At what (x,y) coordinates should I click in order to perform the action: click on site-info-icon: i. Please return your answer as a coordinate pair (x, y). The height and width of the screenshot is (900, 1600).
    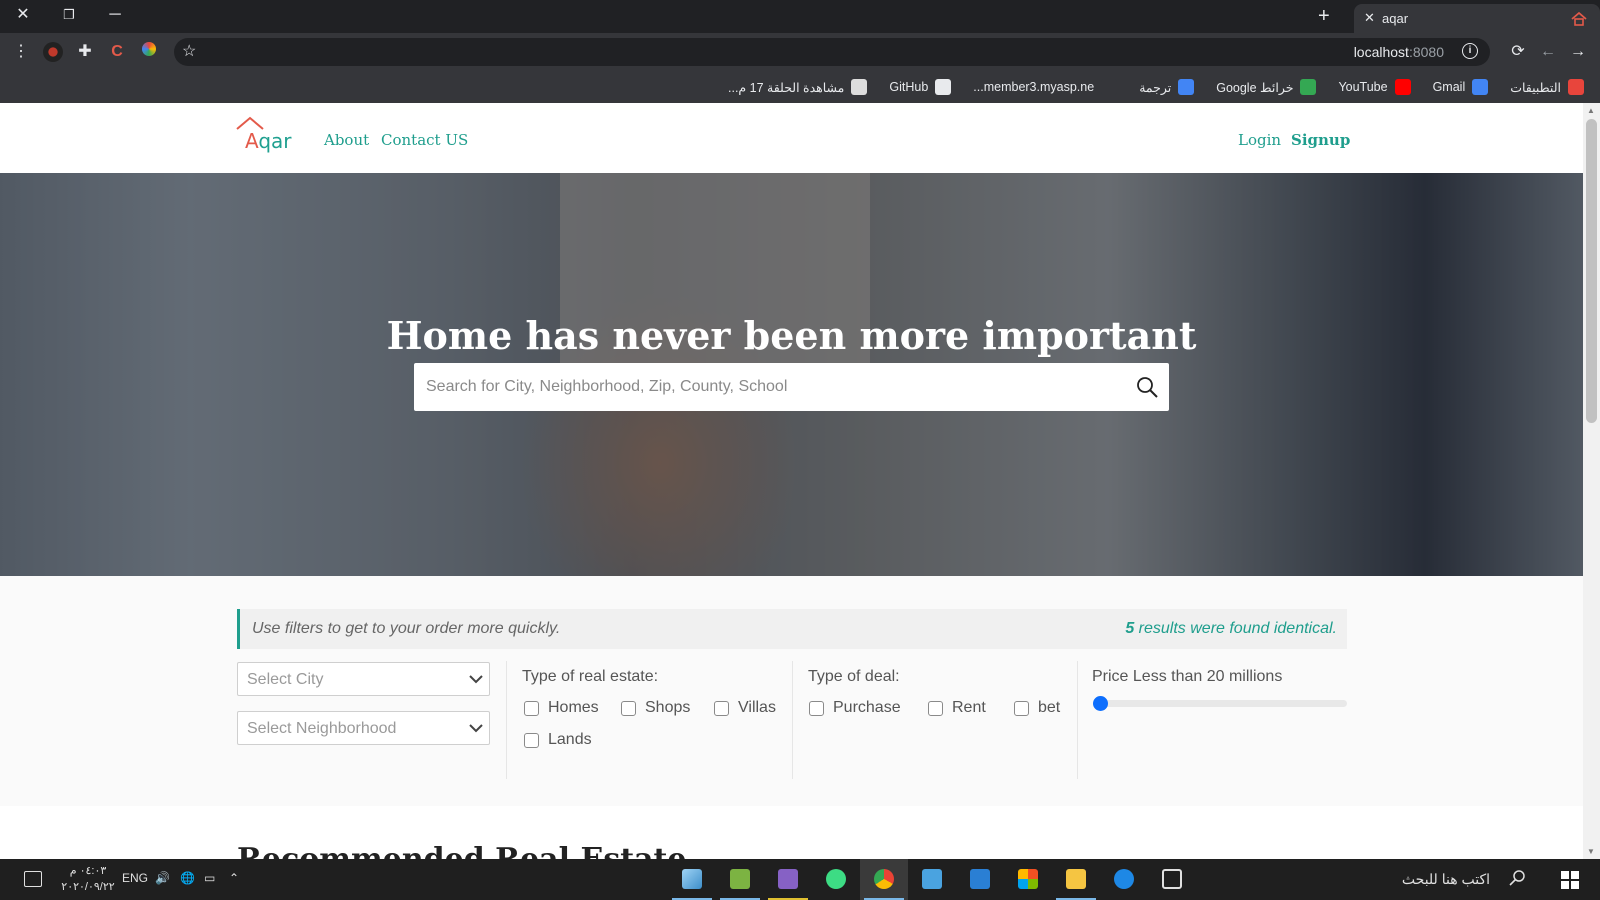
    Looking at the image, I should click on (1470, 51).